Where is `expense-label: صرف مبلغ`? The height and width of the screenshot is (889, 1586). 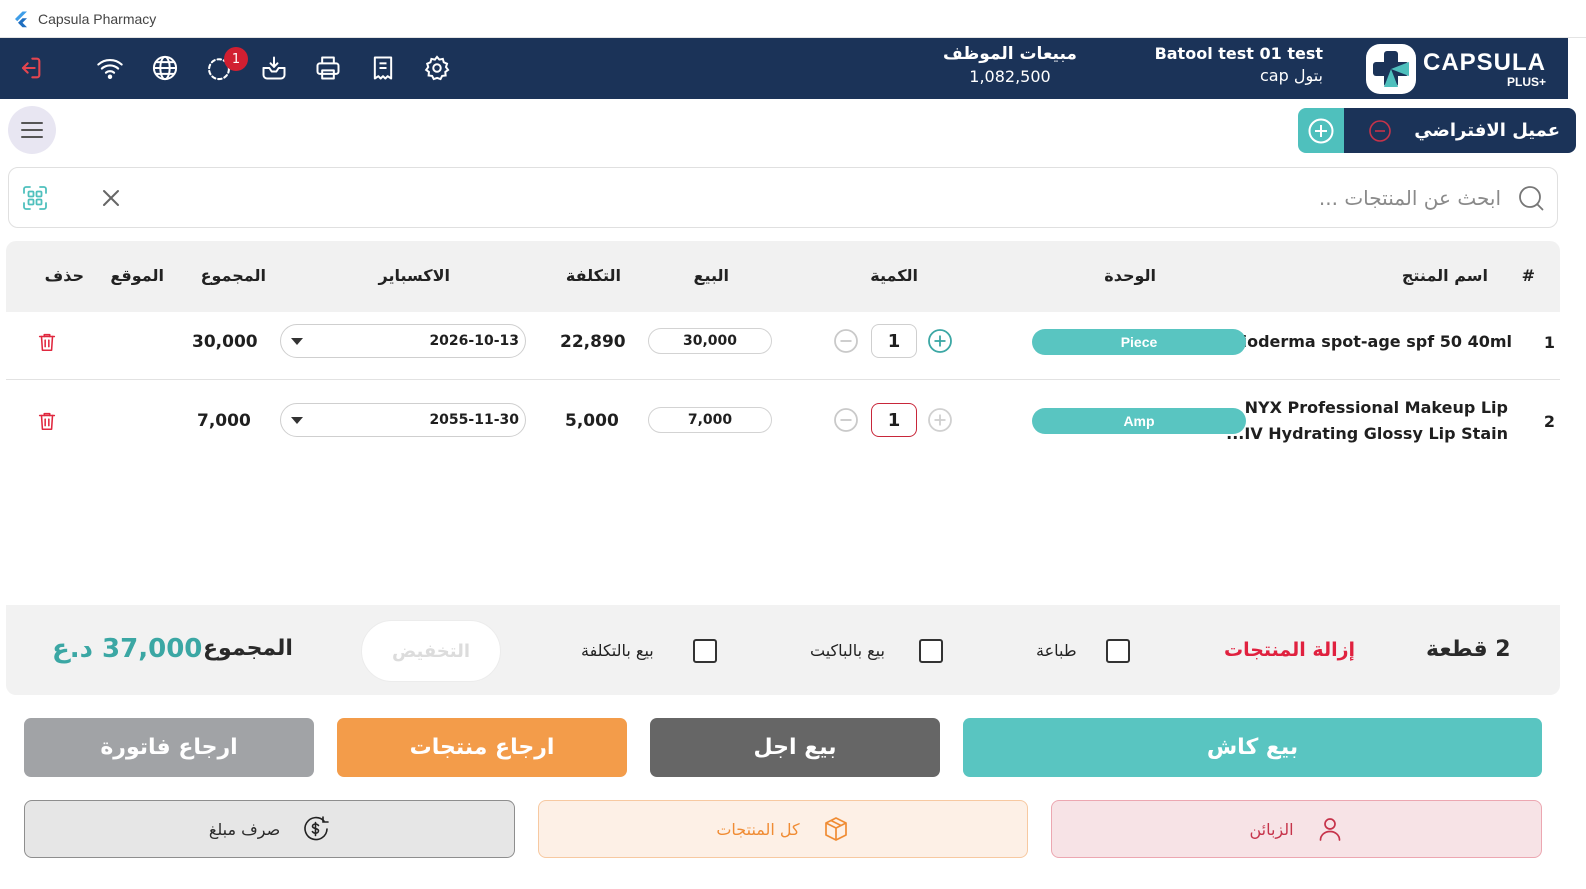
expense-label: صرف مبلغ is located at coordinates (244, 829).